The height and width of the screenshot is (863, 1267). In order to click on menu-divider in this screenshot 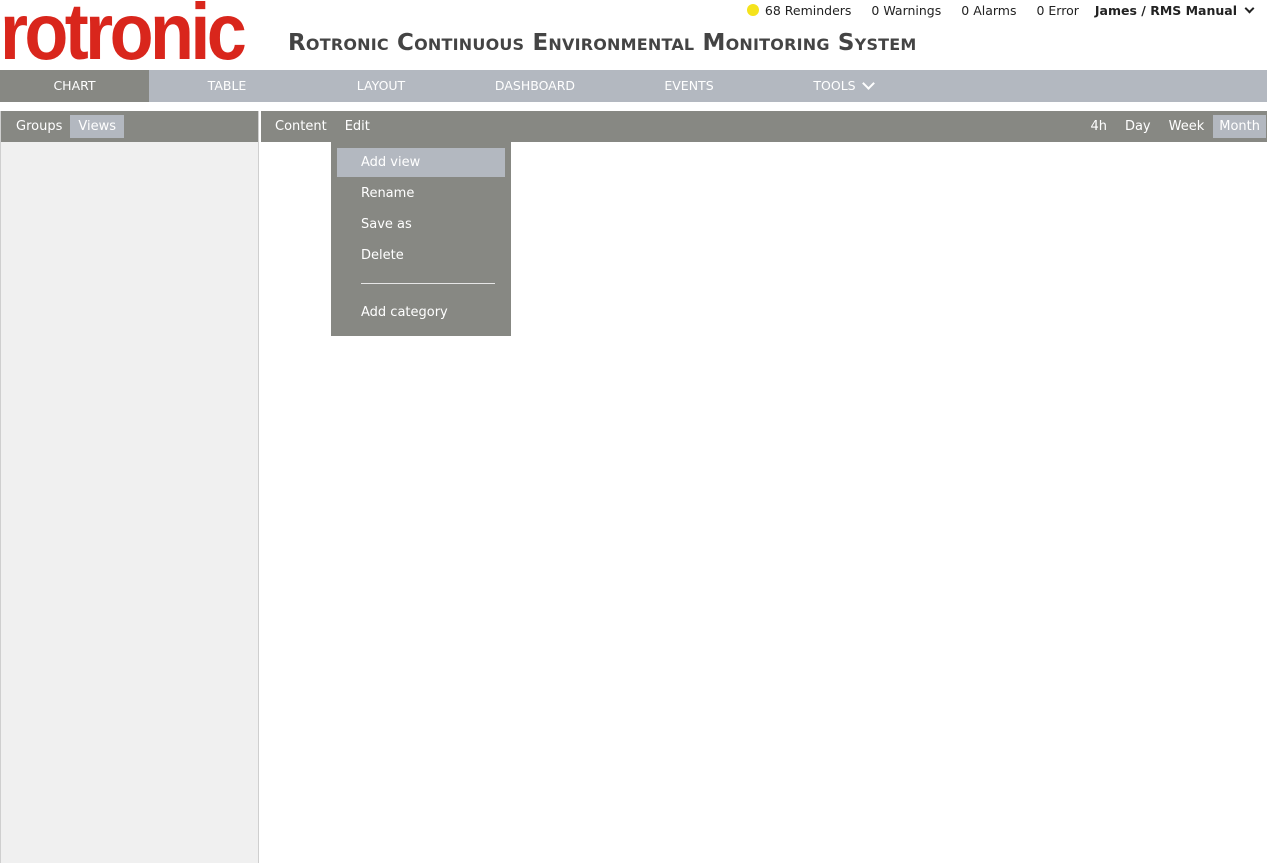, I will do `click(428, 283)`.